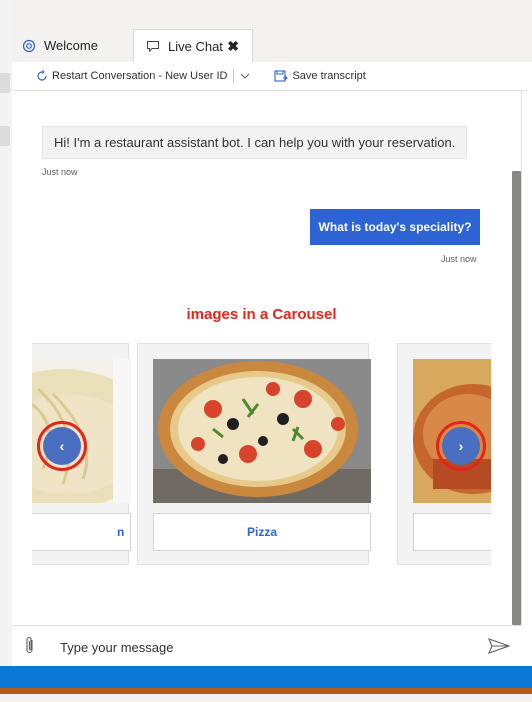  Describe the element at coordinates (516, 398) in the screenshot. I see `scrollbar-thumb` at that location.